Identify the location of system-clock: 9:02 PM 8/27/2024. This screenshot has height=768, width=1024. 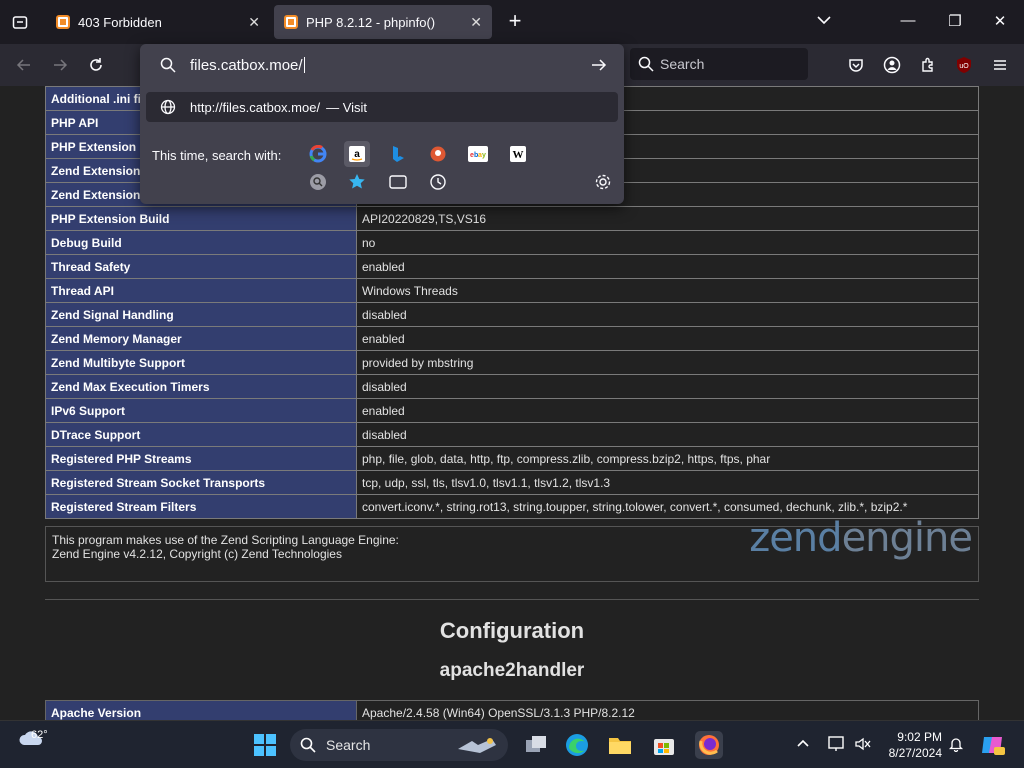
(913, 745).